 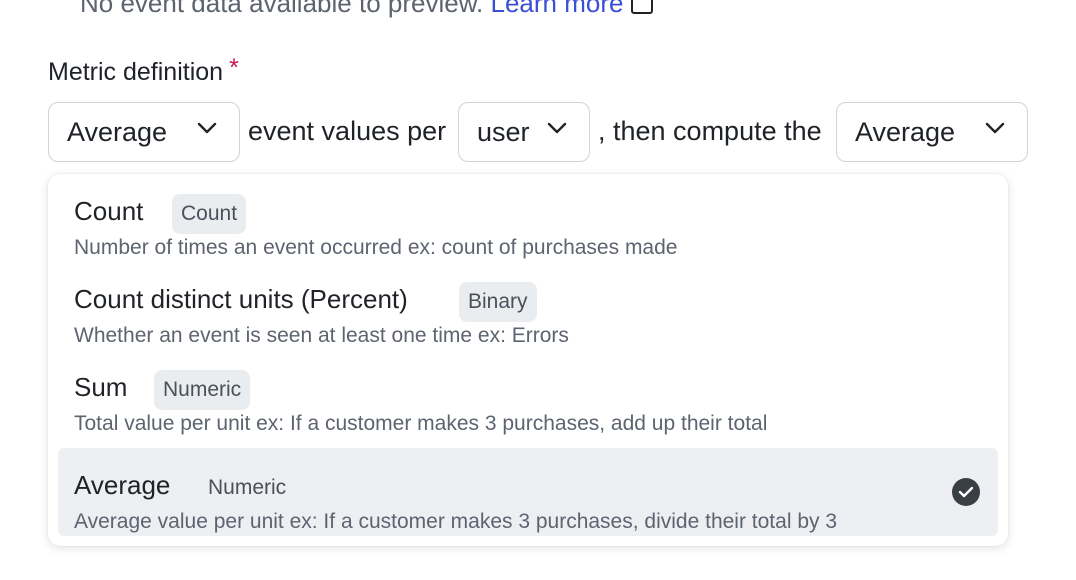 What do you see at coordinates (905, 131) in the screenshot?
I see `compute-select-value: Average` at bounding box center [905, 131].